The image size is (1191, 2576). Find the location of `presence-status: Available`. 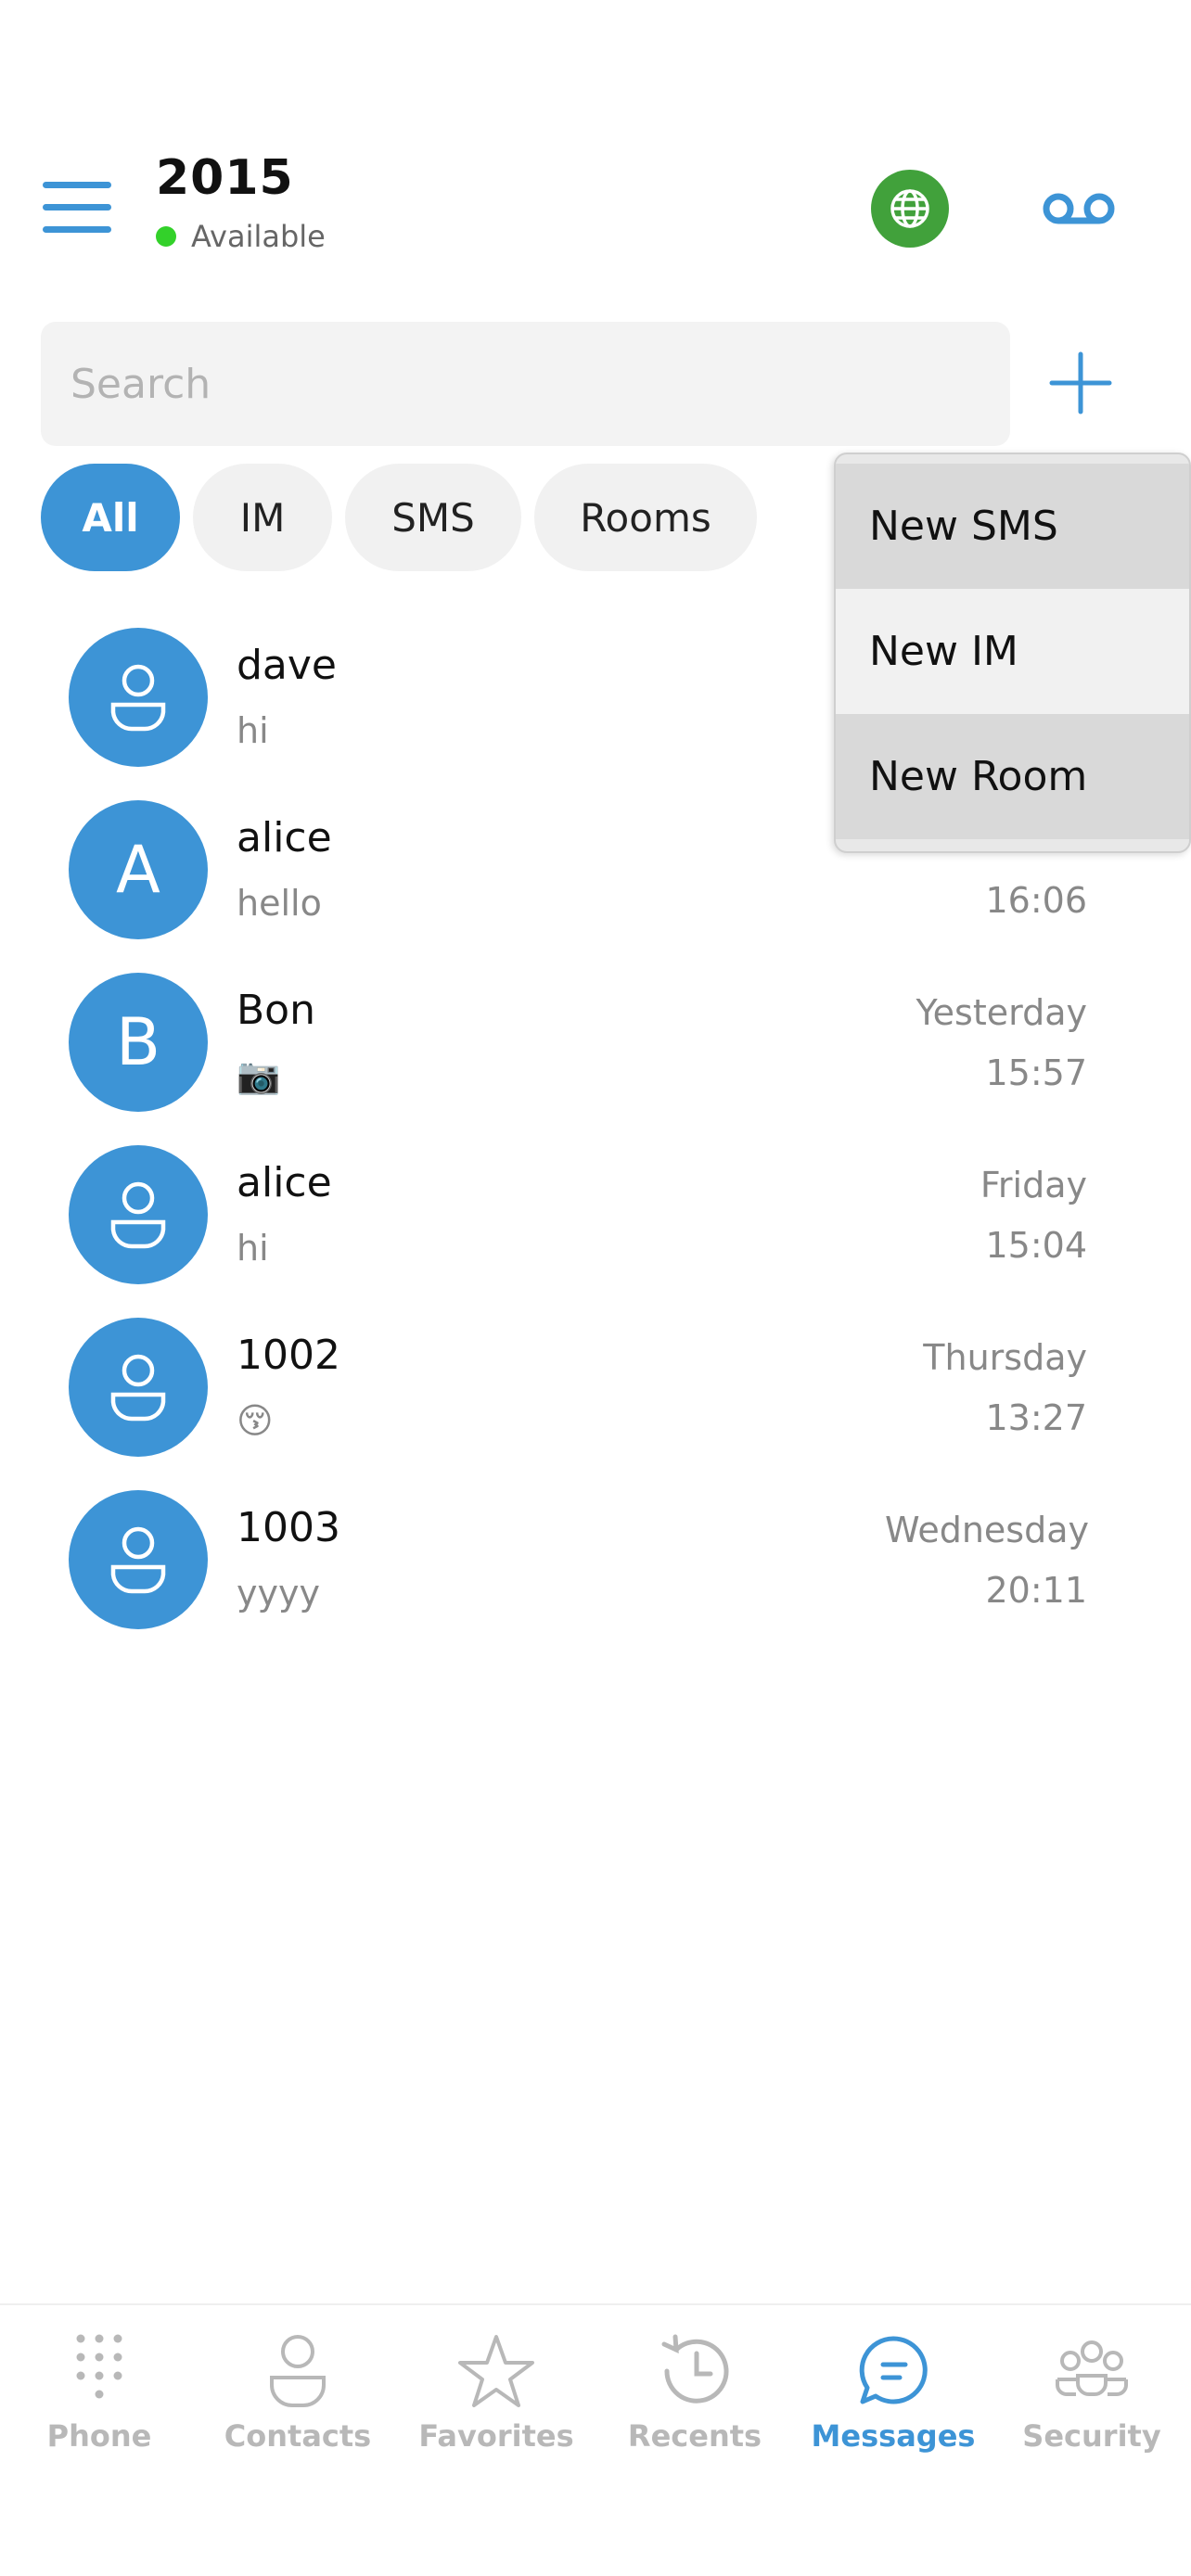

presence-status: Available is located at coordinates (241, 237).